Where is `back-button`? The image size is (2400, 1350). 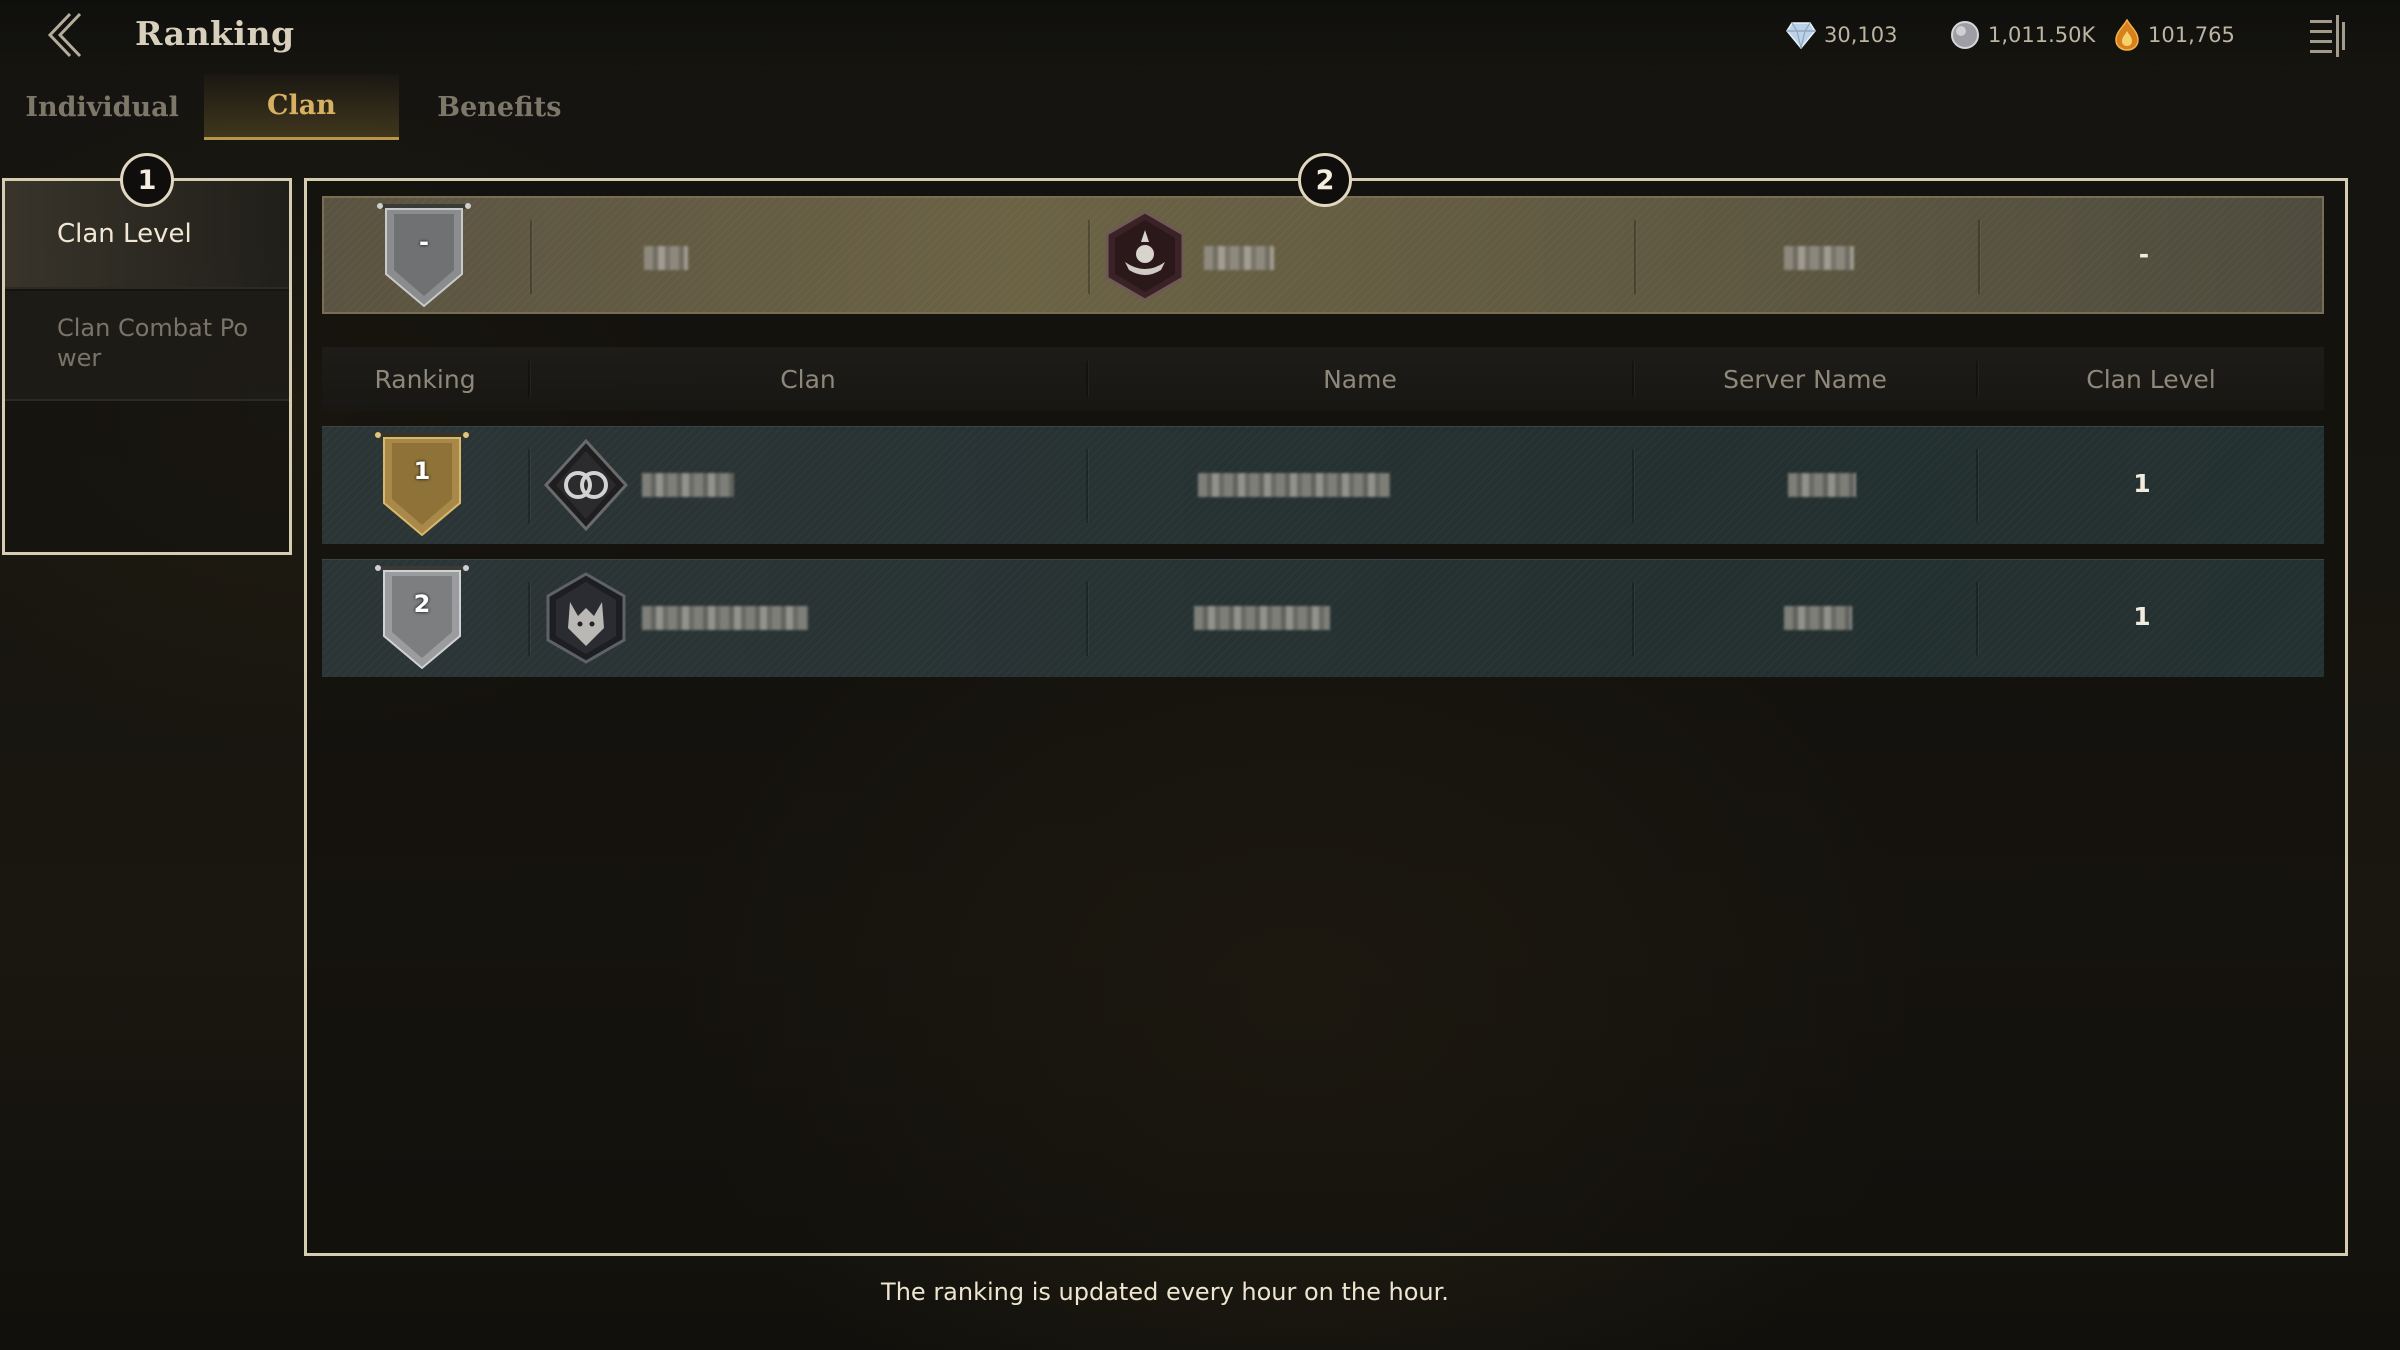
back-button is located at coordinates (65, 35).